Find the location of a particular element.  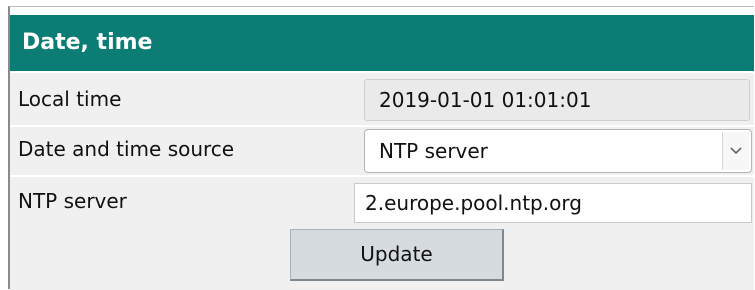

date-time-source-label: Date and time source is located at coordinates (126, 149).